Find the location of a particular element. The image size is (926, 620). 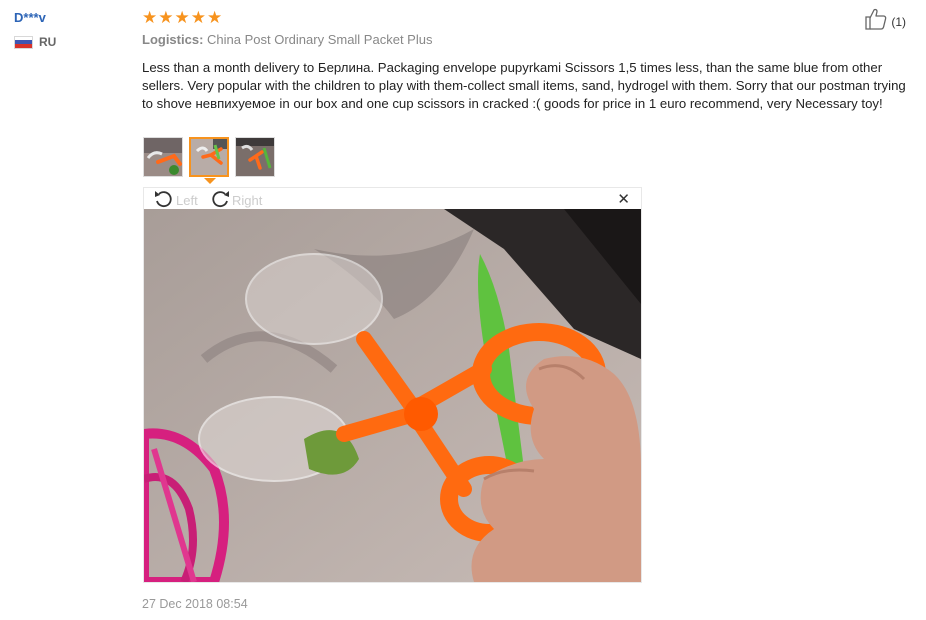

star-rating: ★ ★ ★ ★ ★ is located at coordinates (527, 17).